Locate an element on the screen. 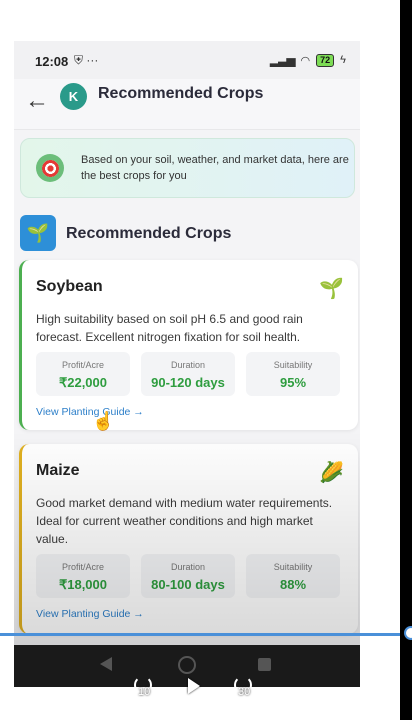  rewind-button: 10 is located at coordinates (143, 687).